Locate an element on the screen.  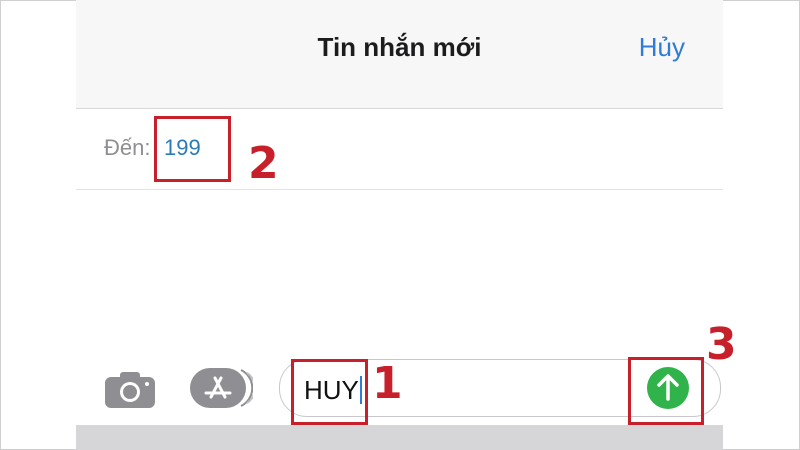
annotation-number-2: 2 is located at coordinates (263, 163).